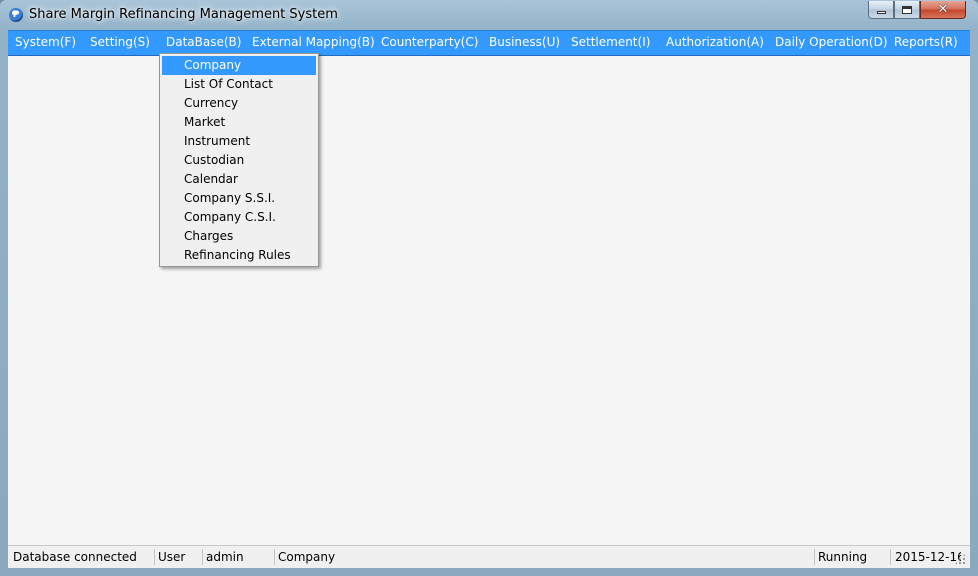  I want to click on menu-business: Business(U), so click(524, 42).